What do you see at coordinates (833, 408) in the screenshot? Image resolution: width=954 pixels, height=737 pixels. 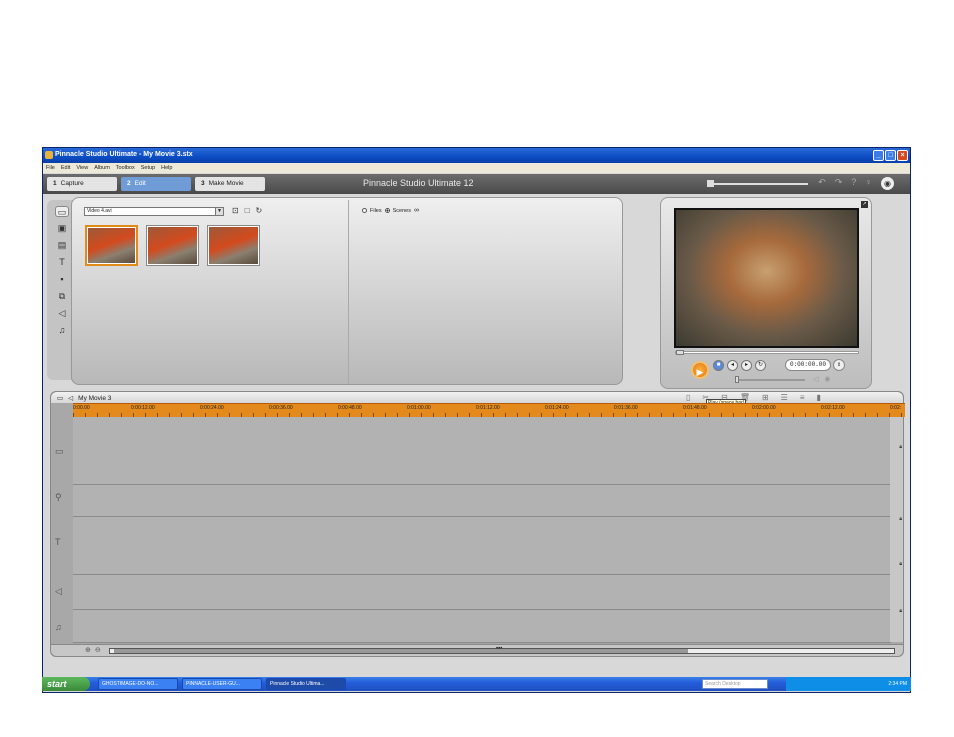 I see `ruler-tick: 0:02:12.00` at bounding box center [833, 408].